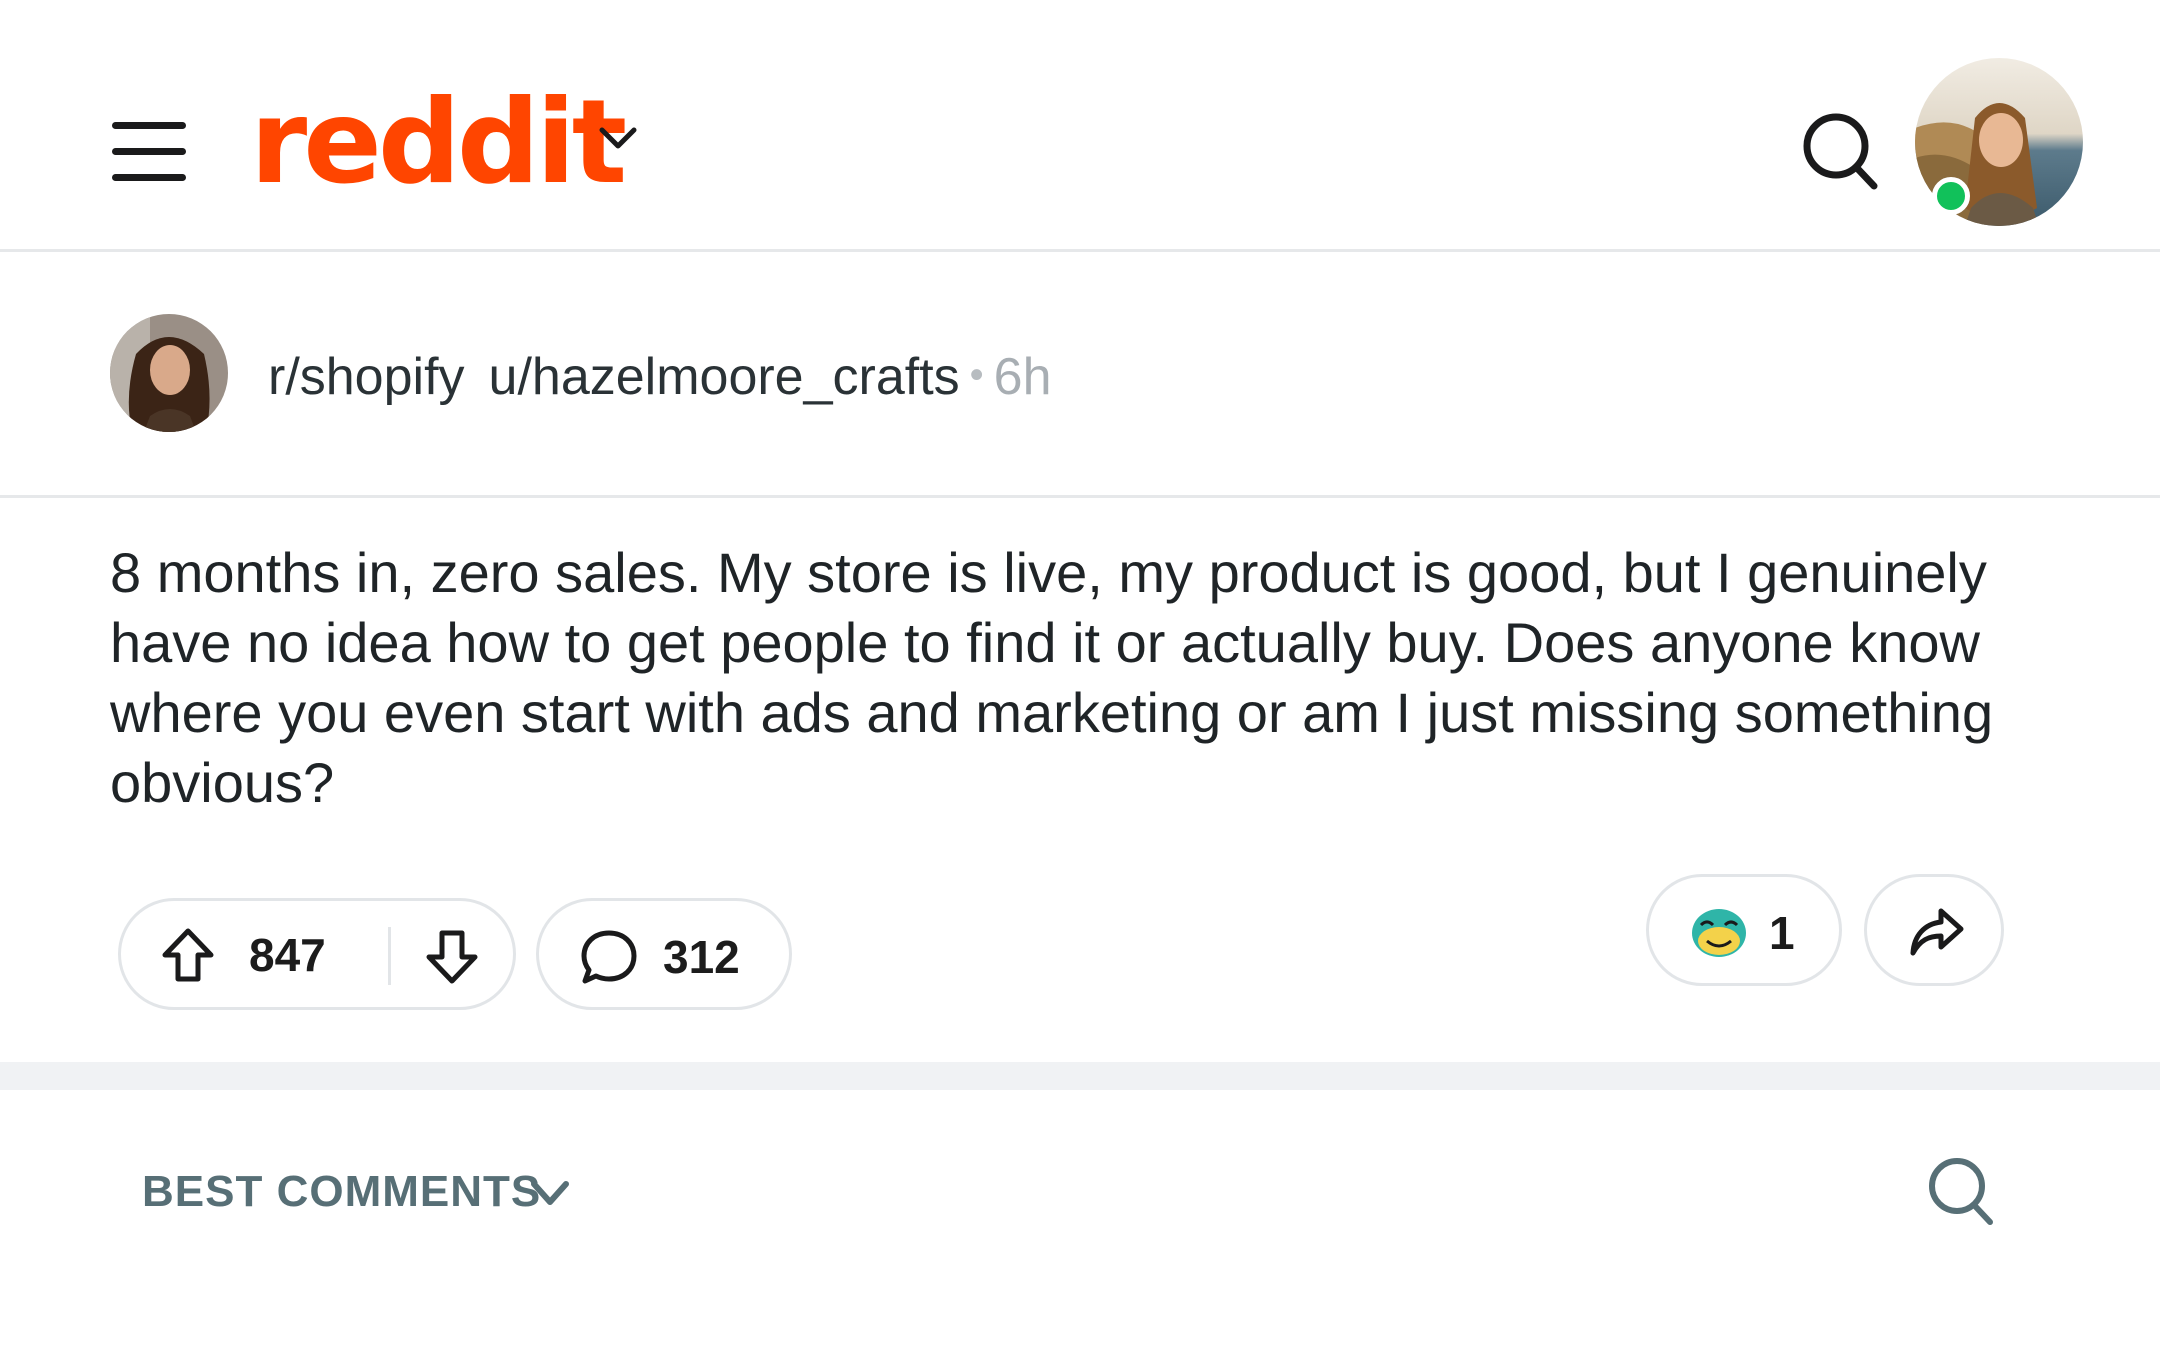 The height and width of the screenshot is (1362, 2160). Describe the element at coordinates (609, 957) in the screenshot. I see `comment-bubble-icon` at that location.